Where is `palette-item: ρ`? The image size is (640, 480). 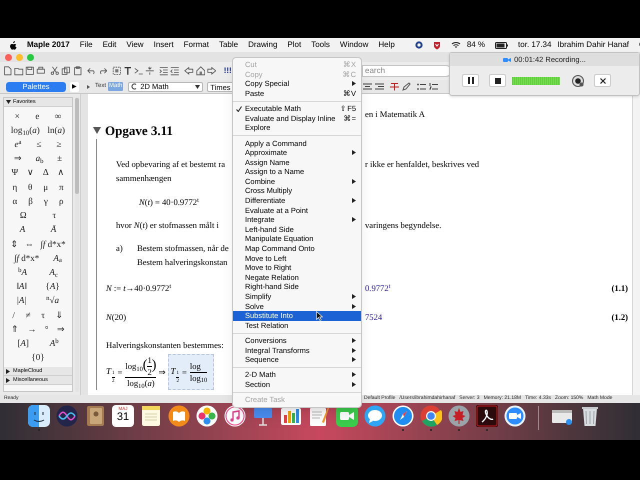
palette-item: ρ is located at coordinates (61, 201).